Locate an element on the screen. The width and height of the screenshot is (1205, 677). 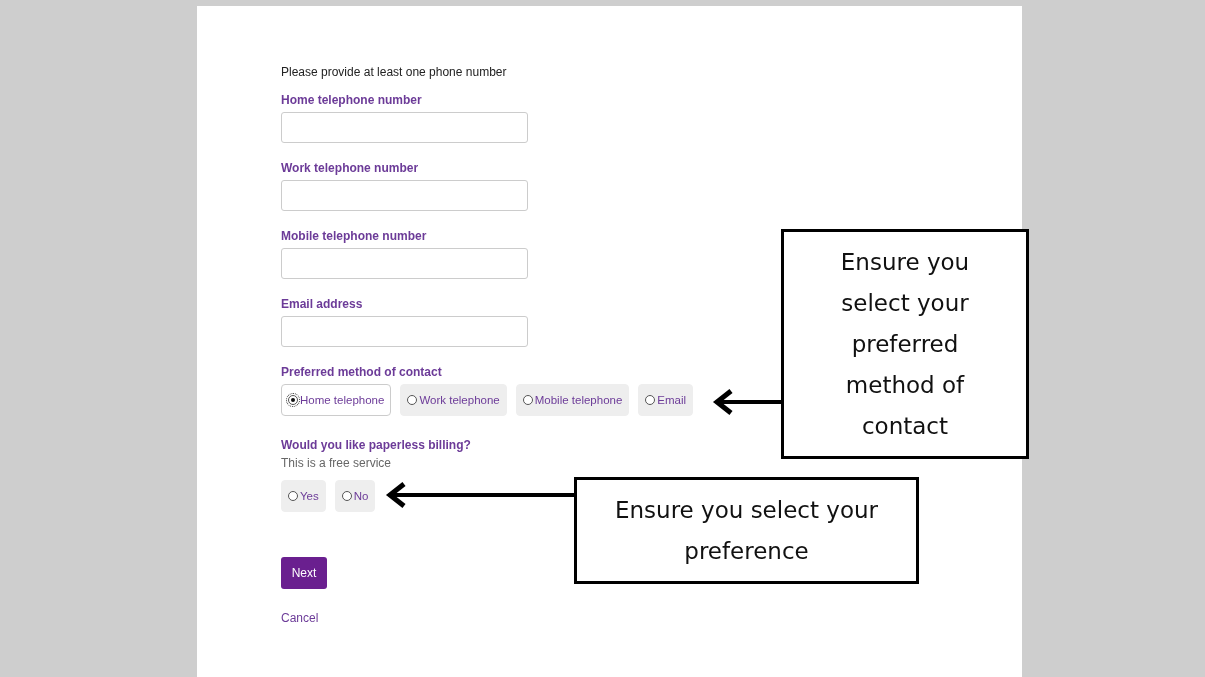
radio-option: No is located at coordinates (355, 496).